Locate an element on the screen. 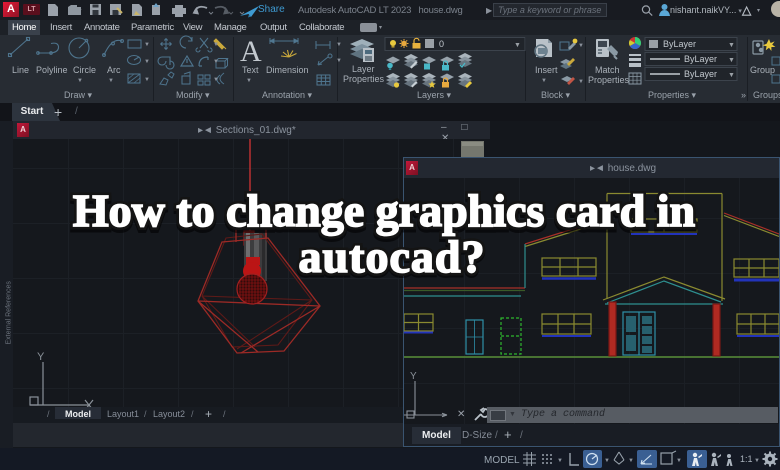 The height and width of the screenshot is (470, 780). svg-text: Modify ▾ is located at coordinates (193, 95).